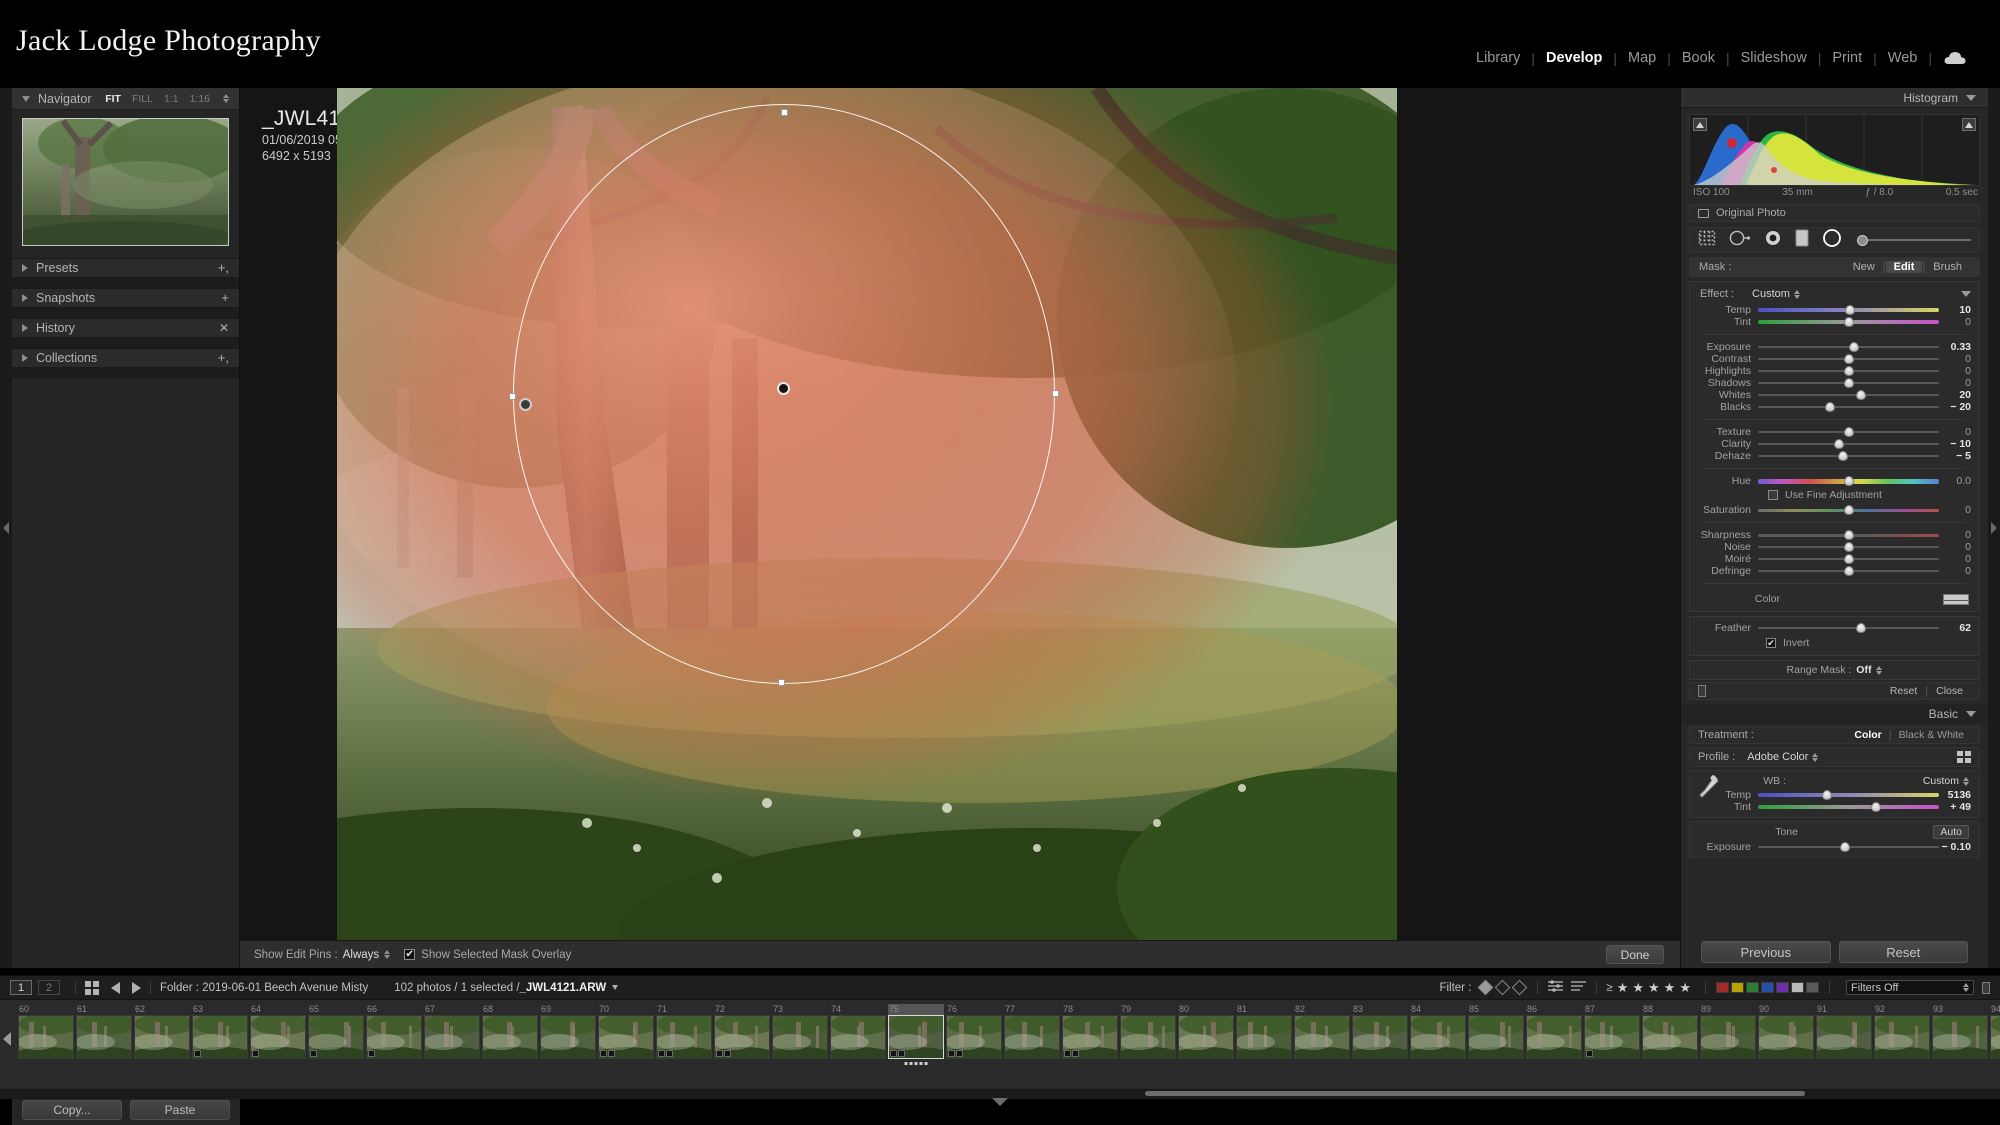 Image resolution: width=2000 pixels, height=1125 pixels. What do you see at coordinates (1612, 1031) in the screenshot?
I see `filmstrip-thumbnail: 87` at bounding box center [1612, 1031].